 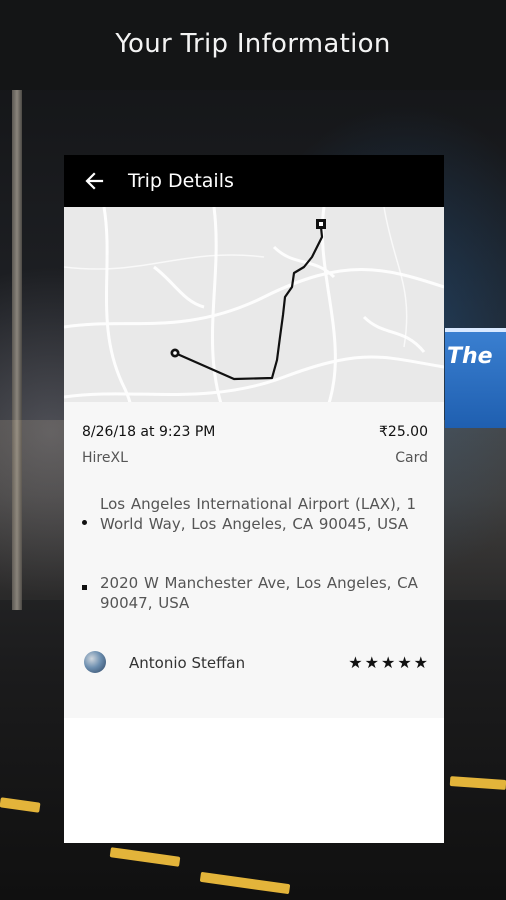 I want to click on driver-row: Antonio Steffan ★★★★★, so click(x=254, y=663).